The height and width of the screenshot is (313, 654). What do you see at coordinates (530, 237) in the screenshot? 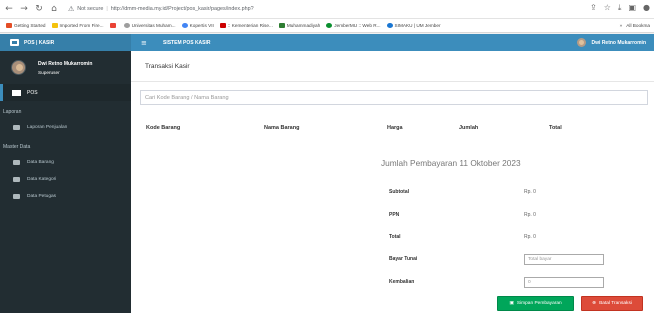
I see `total-value: Rp. 0` at bounding box center [530, 237].